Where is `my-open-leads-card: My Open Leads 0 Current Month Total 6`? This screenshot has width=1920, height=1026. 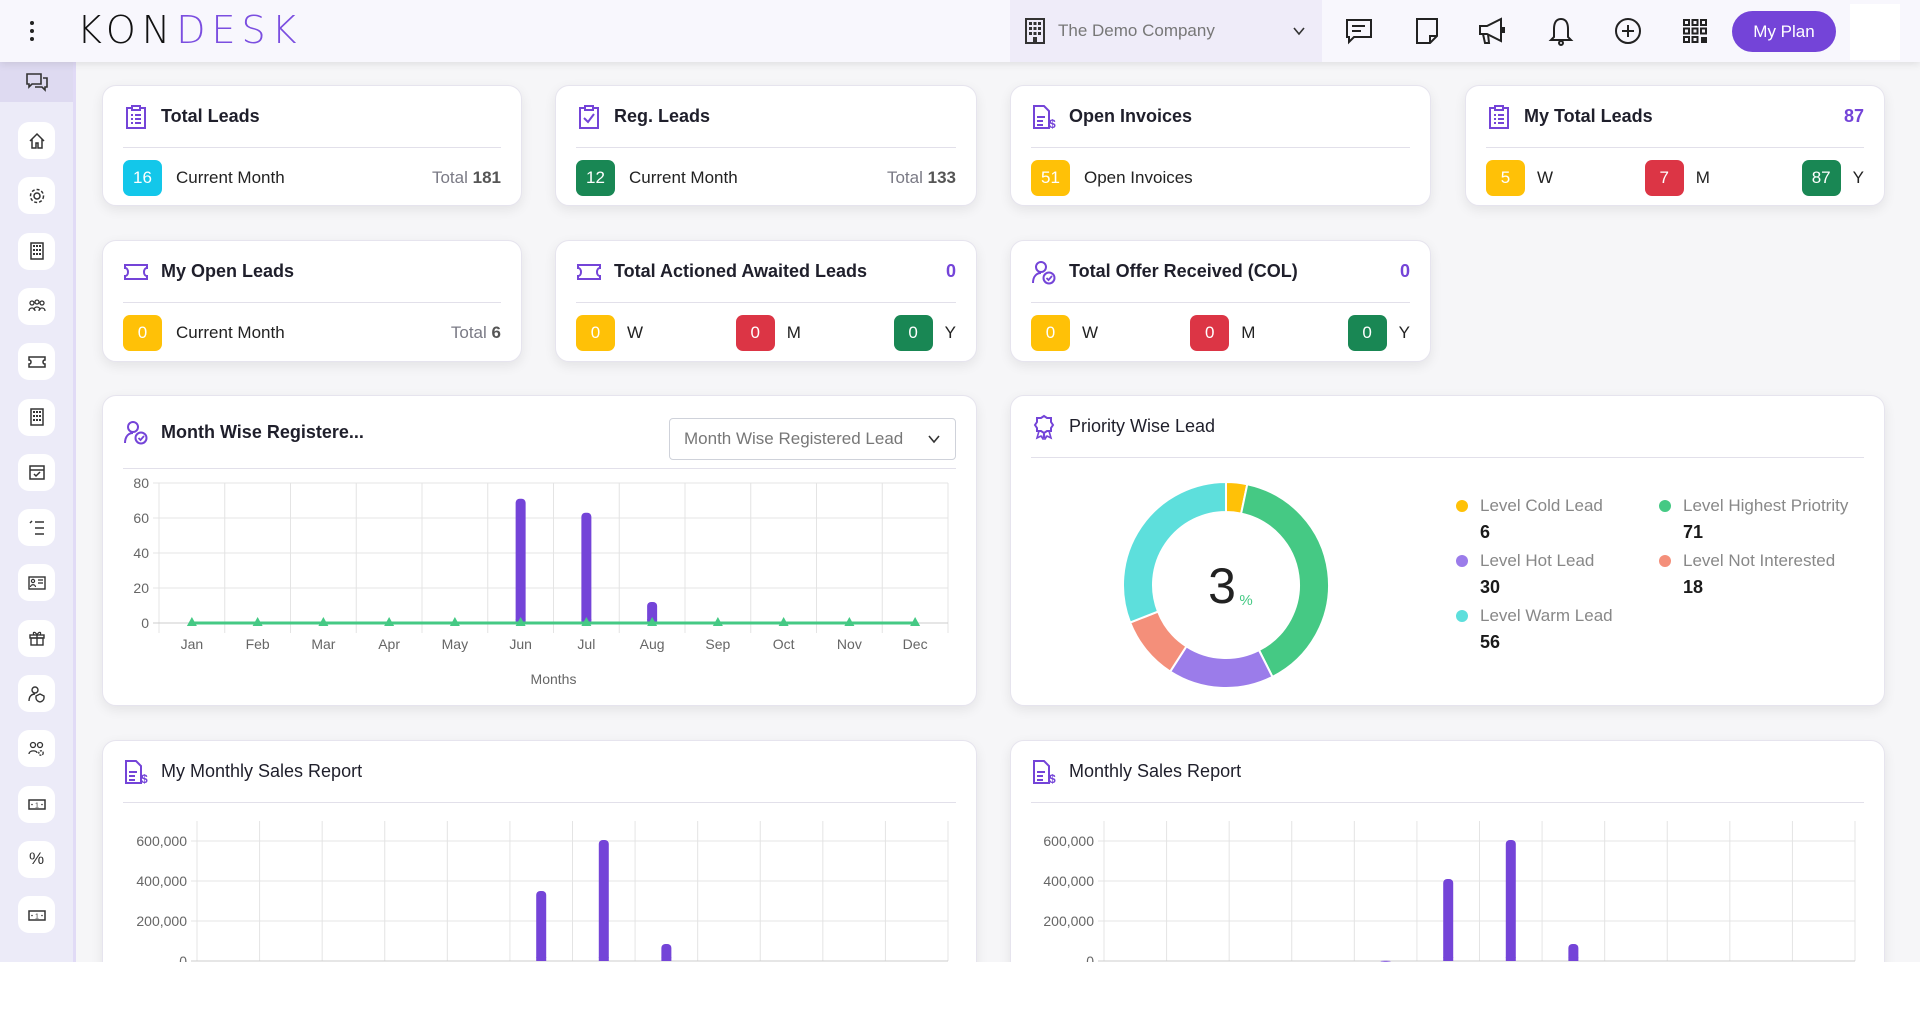
my-open-leads-card: My Open Leads 0 Current Month Total 6 is located at coordinates (312, 301).